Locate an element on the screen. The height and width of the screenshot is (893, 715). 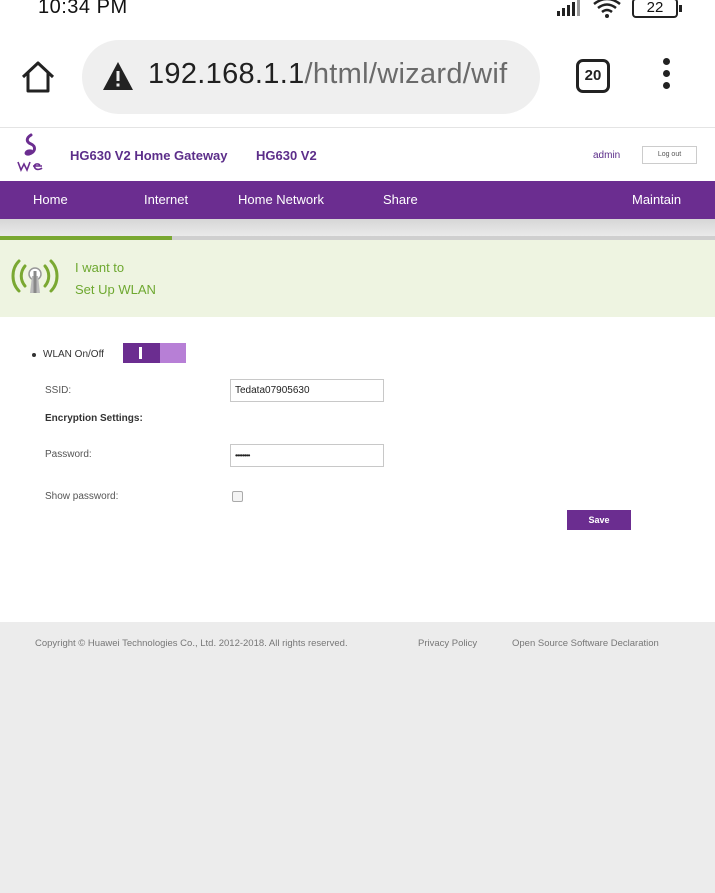
password-label: Password: is located at coordinates (68, 454).